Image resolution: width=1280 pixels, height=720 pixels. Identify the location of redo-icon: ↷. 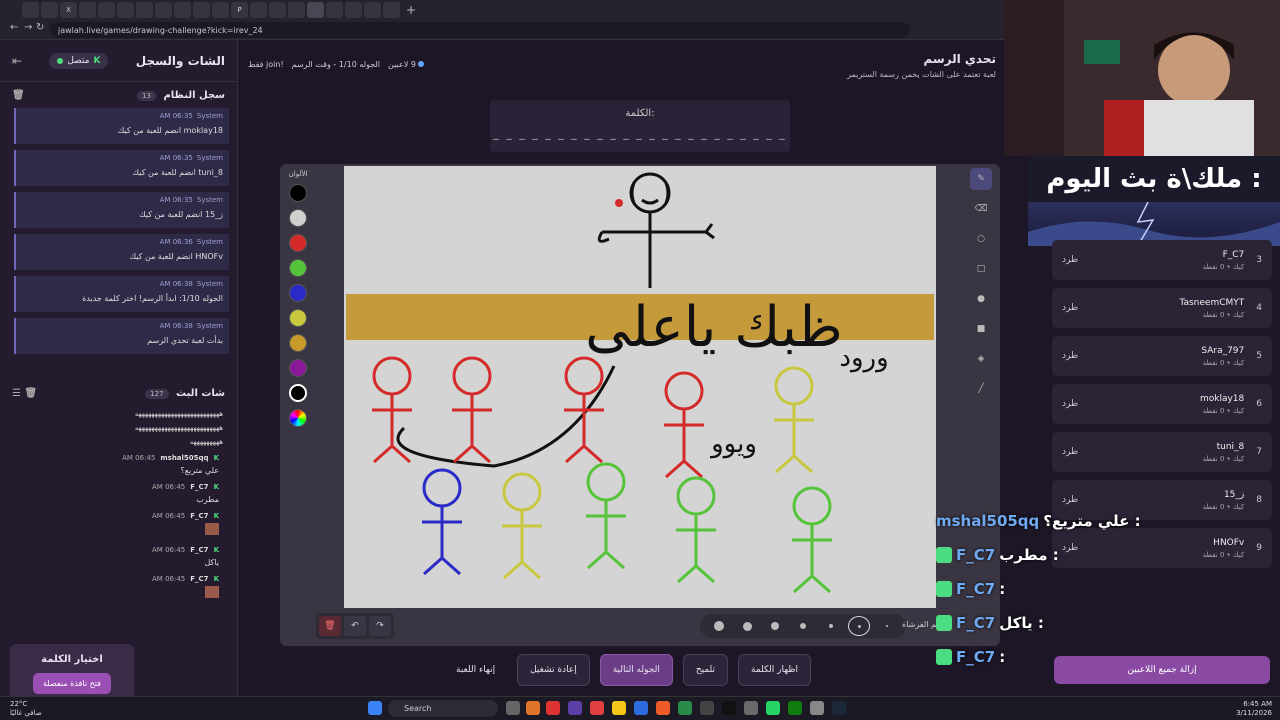
(380, 626).